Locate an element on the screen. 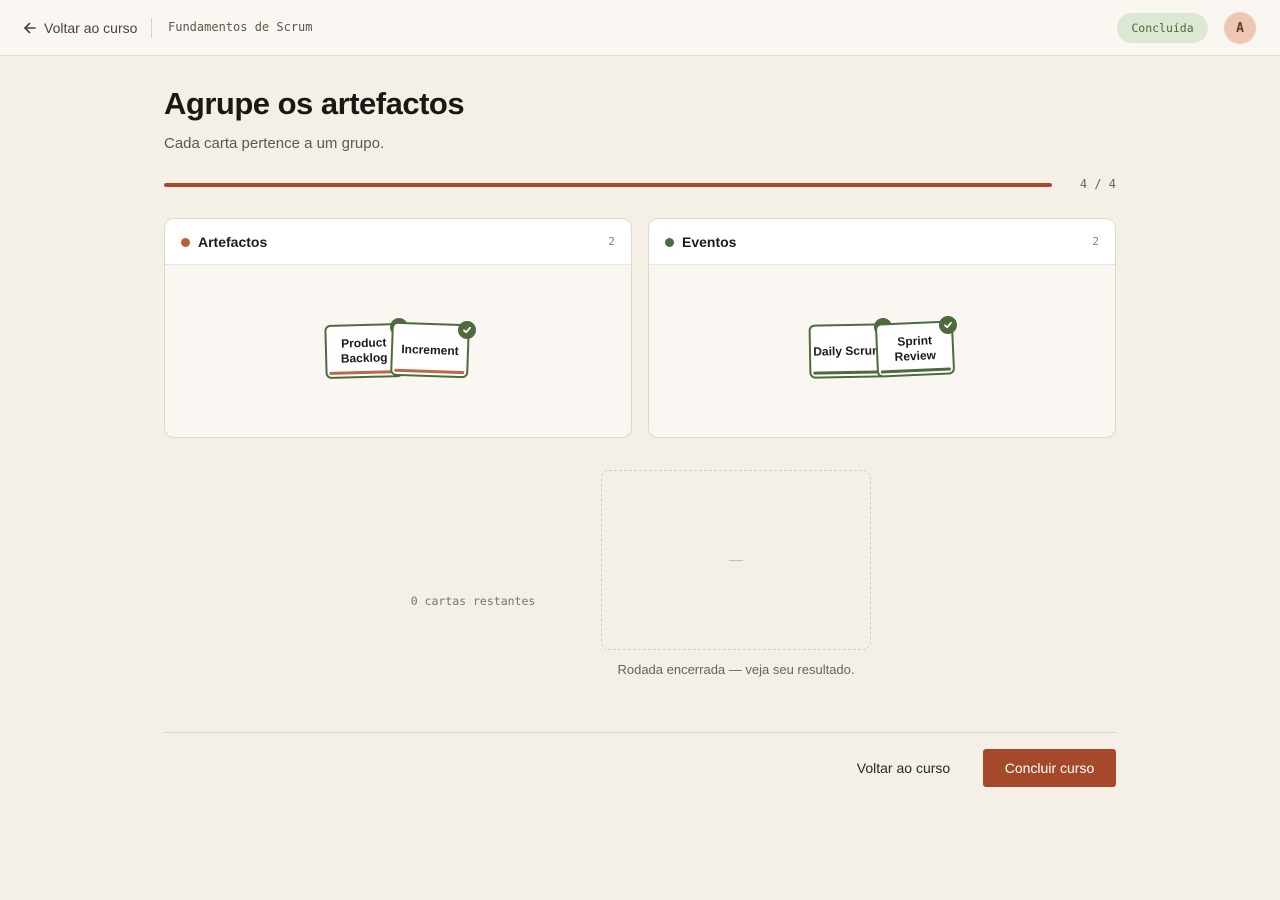  progress-bar is located at coordinates (608, 185).